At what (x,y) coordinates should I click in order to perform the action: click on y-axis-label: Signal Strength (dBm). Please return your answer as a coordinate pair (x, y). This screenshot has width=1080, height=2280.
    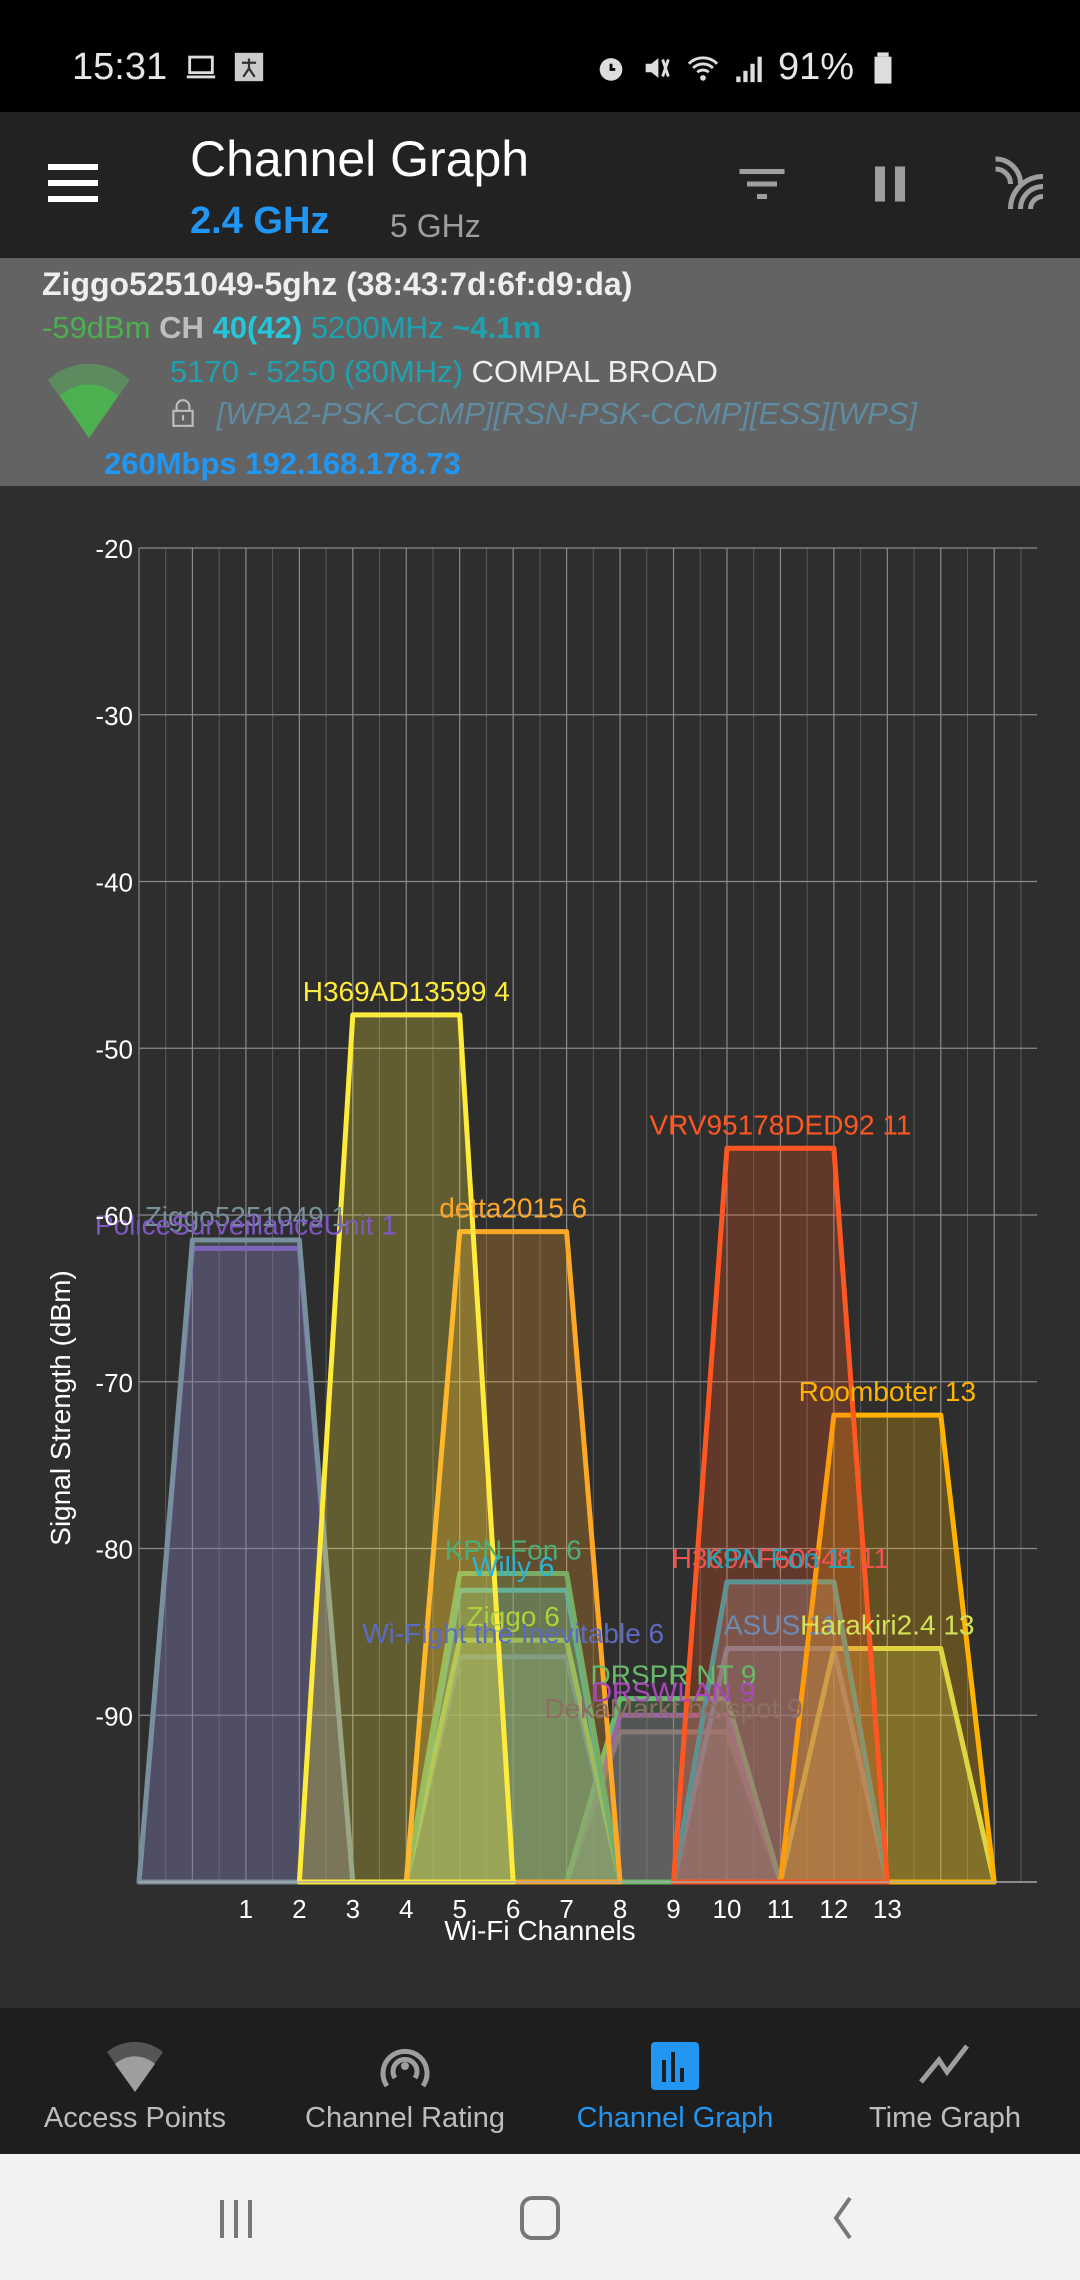
    Looking at the image, I should click on (60, 1407).